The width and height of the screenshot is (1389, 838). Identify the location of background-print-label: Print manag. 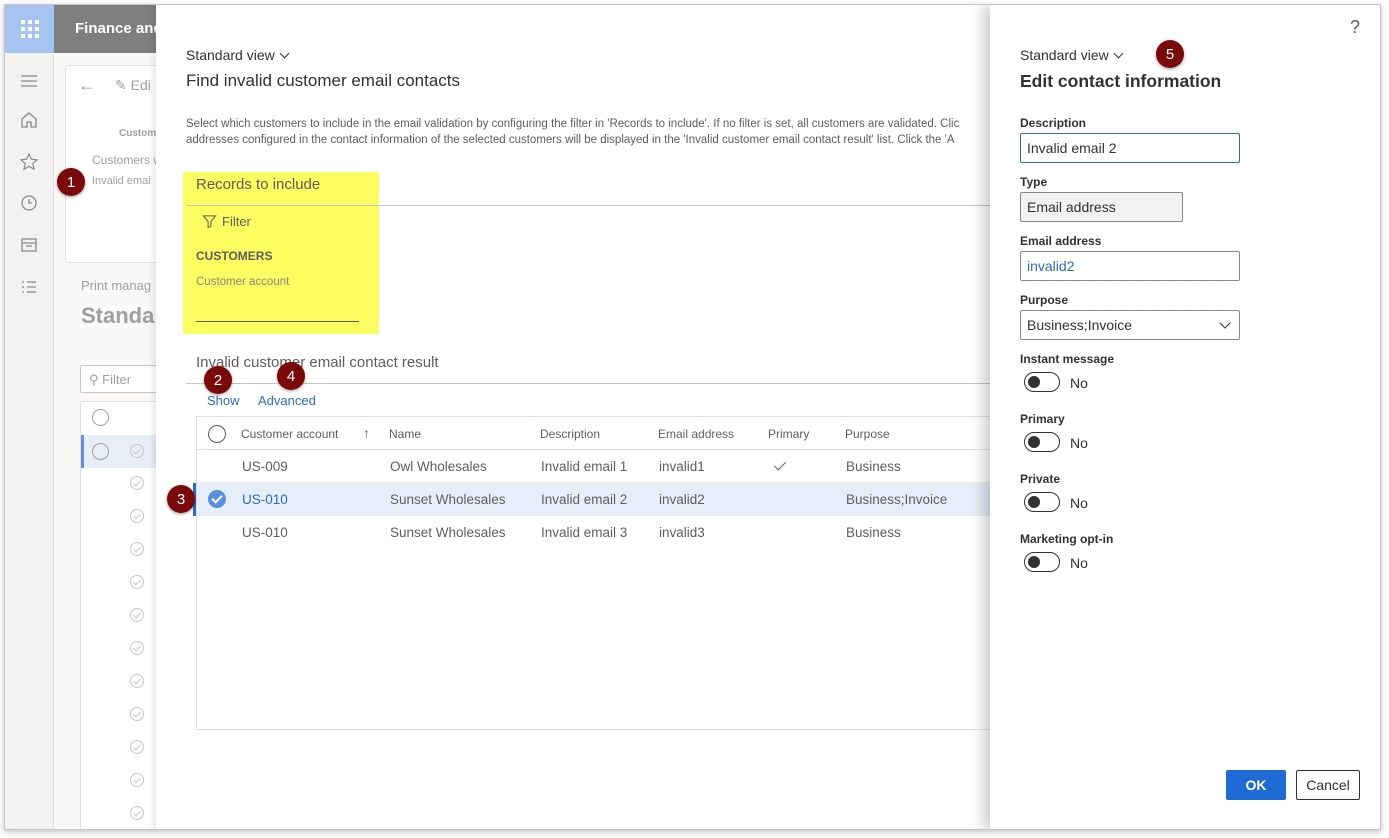
(116, 285).